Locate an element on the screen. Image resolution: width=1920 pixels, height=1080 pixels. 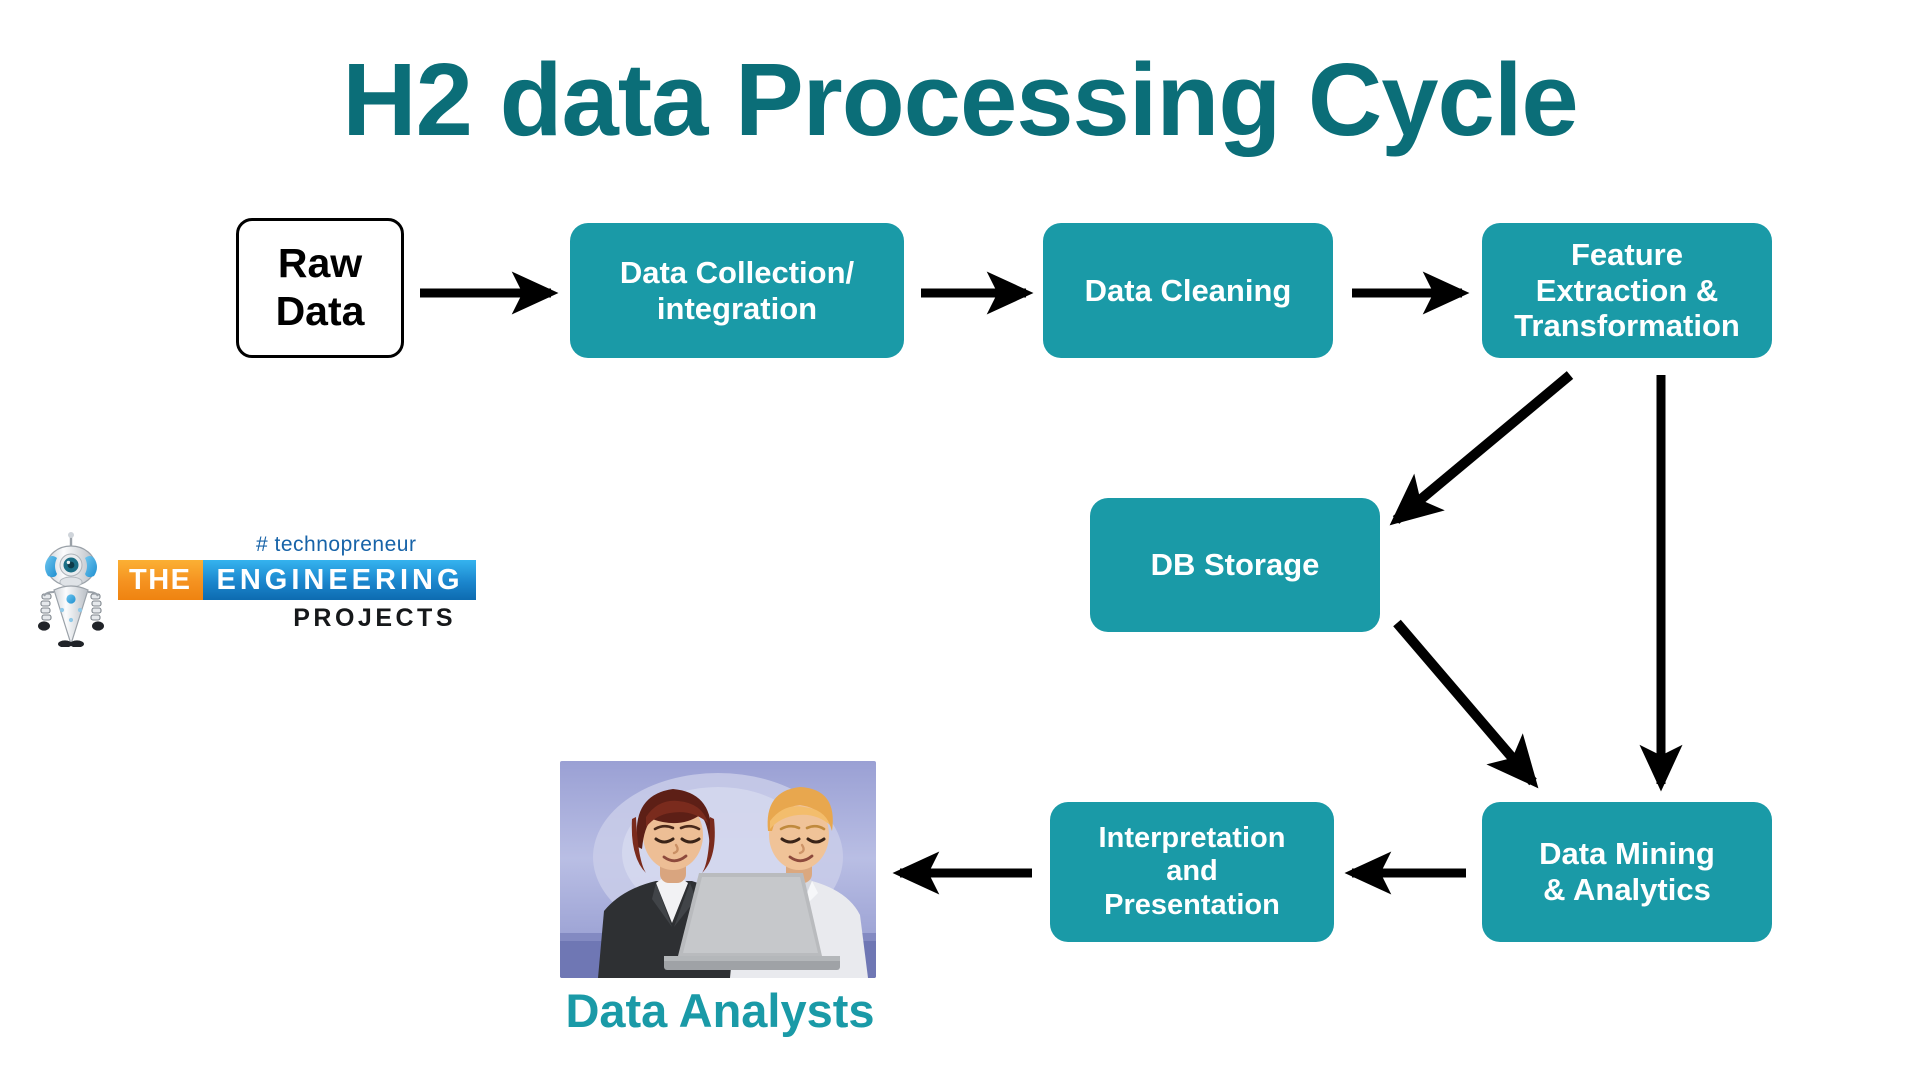
logo-tagline: # technopreneur is located at coordinates (336, 544).